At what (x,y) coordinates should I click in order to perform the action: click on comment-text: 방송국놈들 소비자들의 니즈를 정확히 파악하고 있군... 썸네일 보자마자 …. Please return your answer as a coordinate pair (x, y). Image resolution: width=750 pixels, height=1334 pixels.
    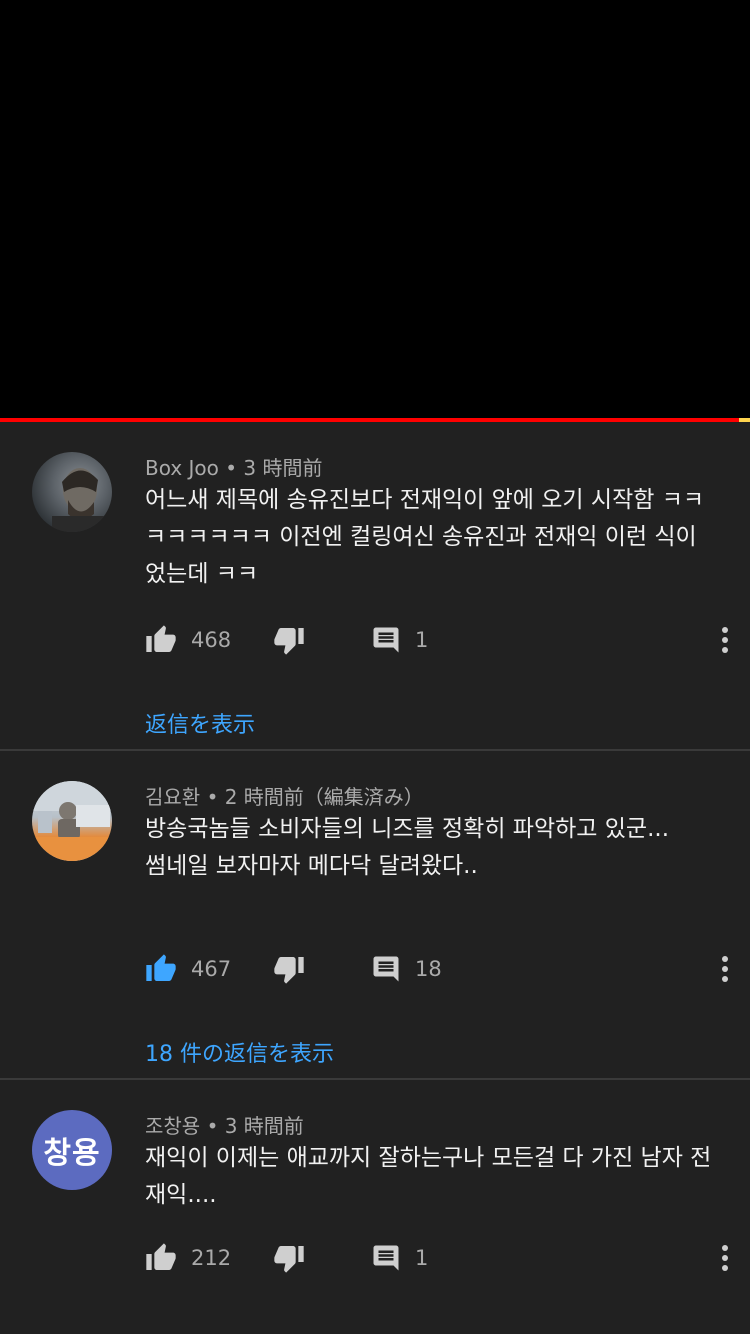
    Looking at the image, I should click on (407, 847).